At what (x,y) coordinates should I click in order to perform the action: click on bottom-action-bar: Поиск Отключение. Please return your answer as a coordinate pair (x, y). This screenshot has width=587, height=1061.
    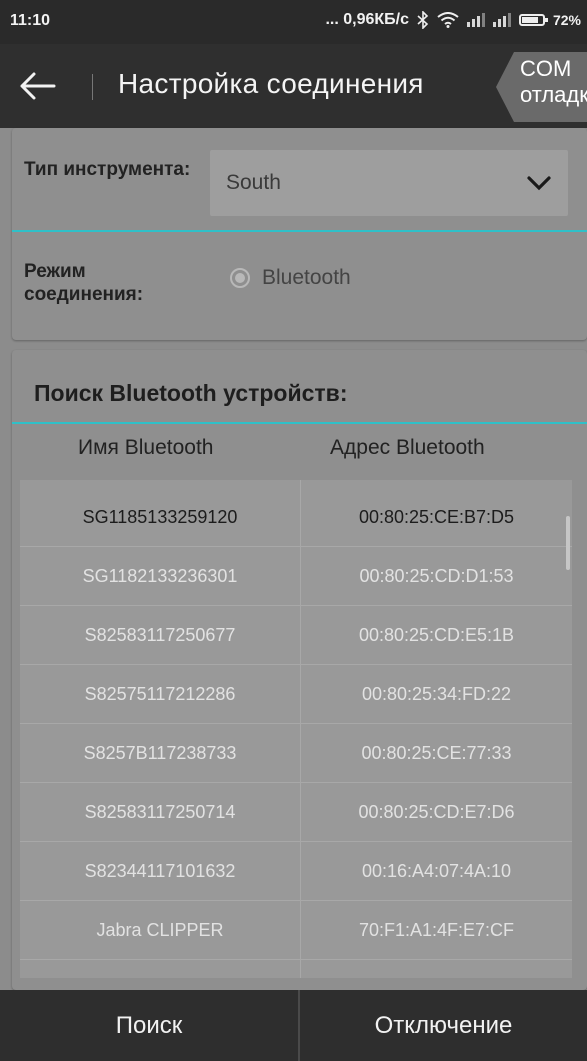
    Looking at the image, I should click on (293, 1025).